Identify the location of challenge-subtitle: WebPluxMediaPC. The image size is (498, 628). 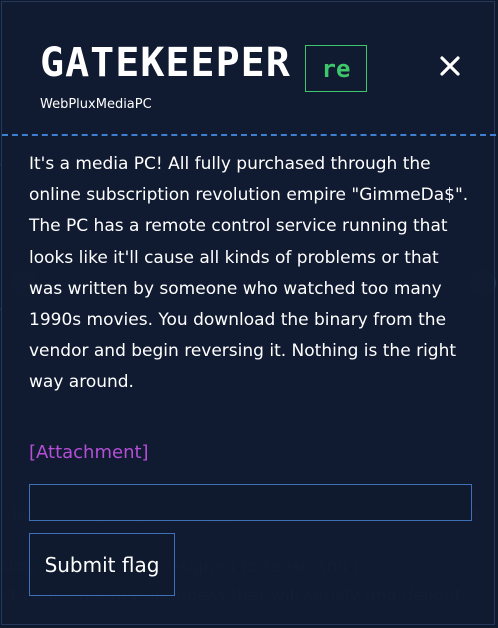
(96, 104).